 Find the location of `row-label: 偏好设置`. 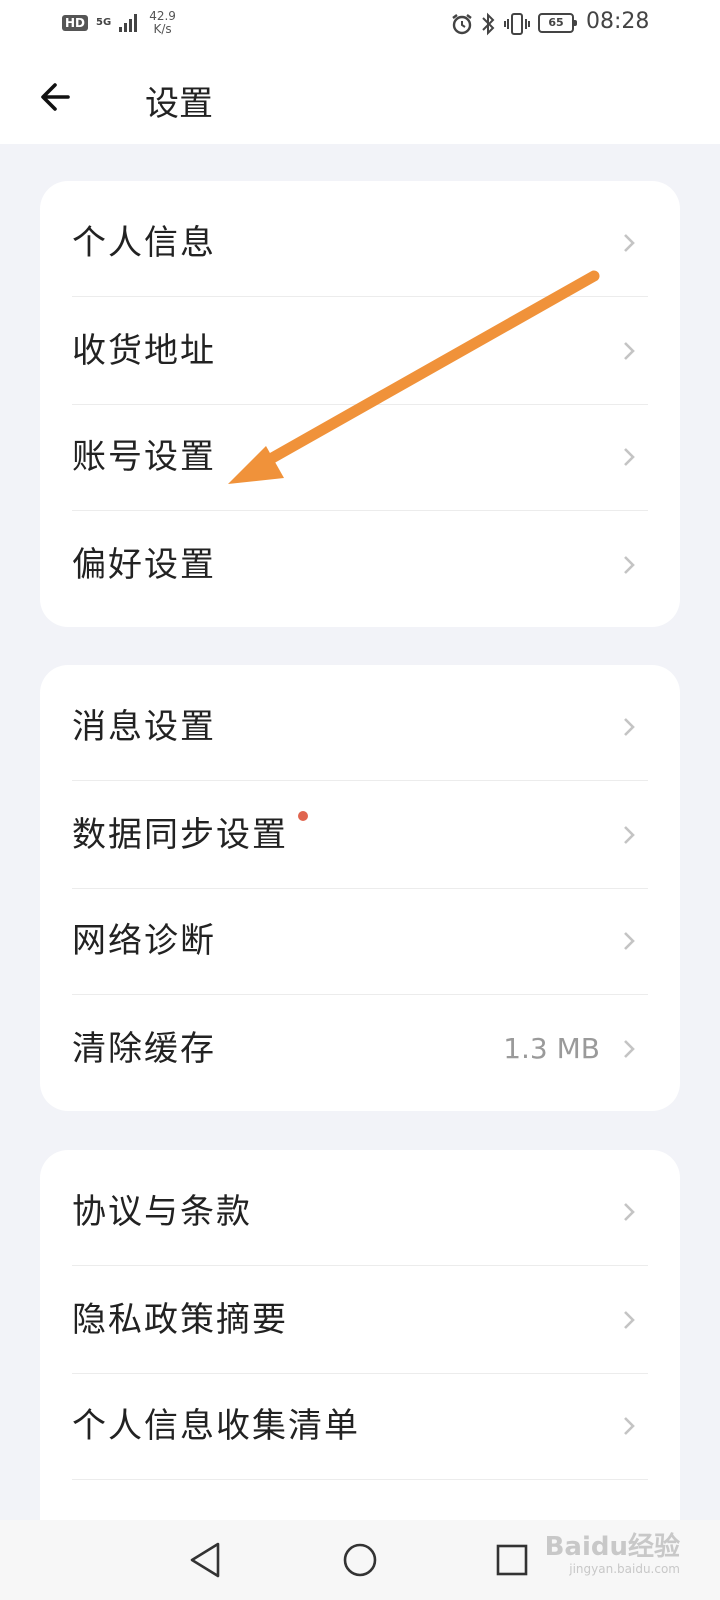

row-label: 偏好设置 is located at coordinates (144, 565).